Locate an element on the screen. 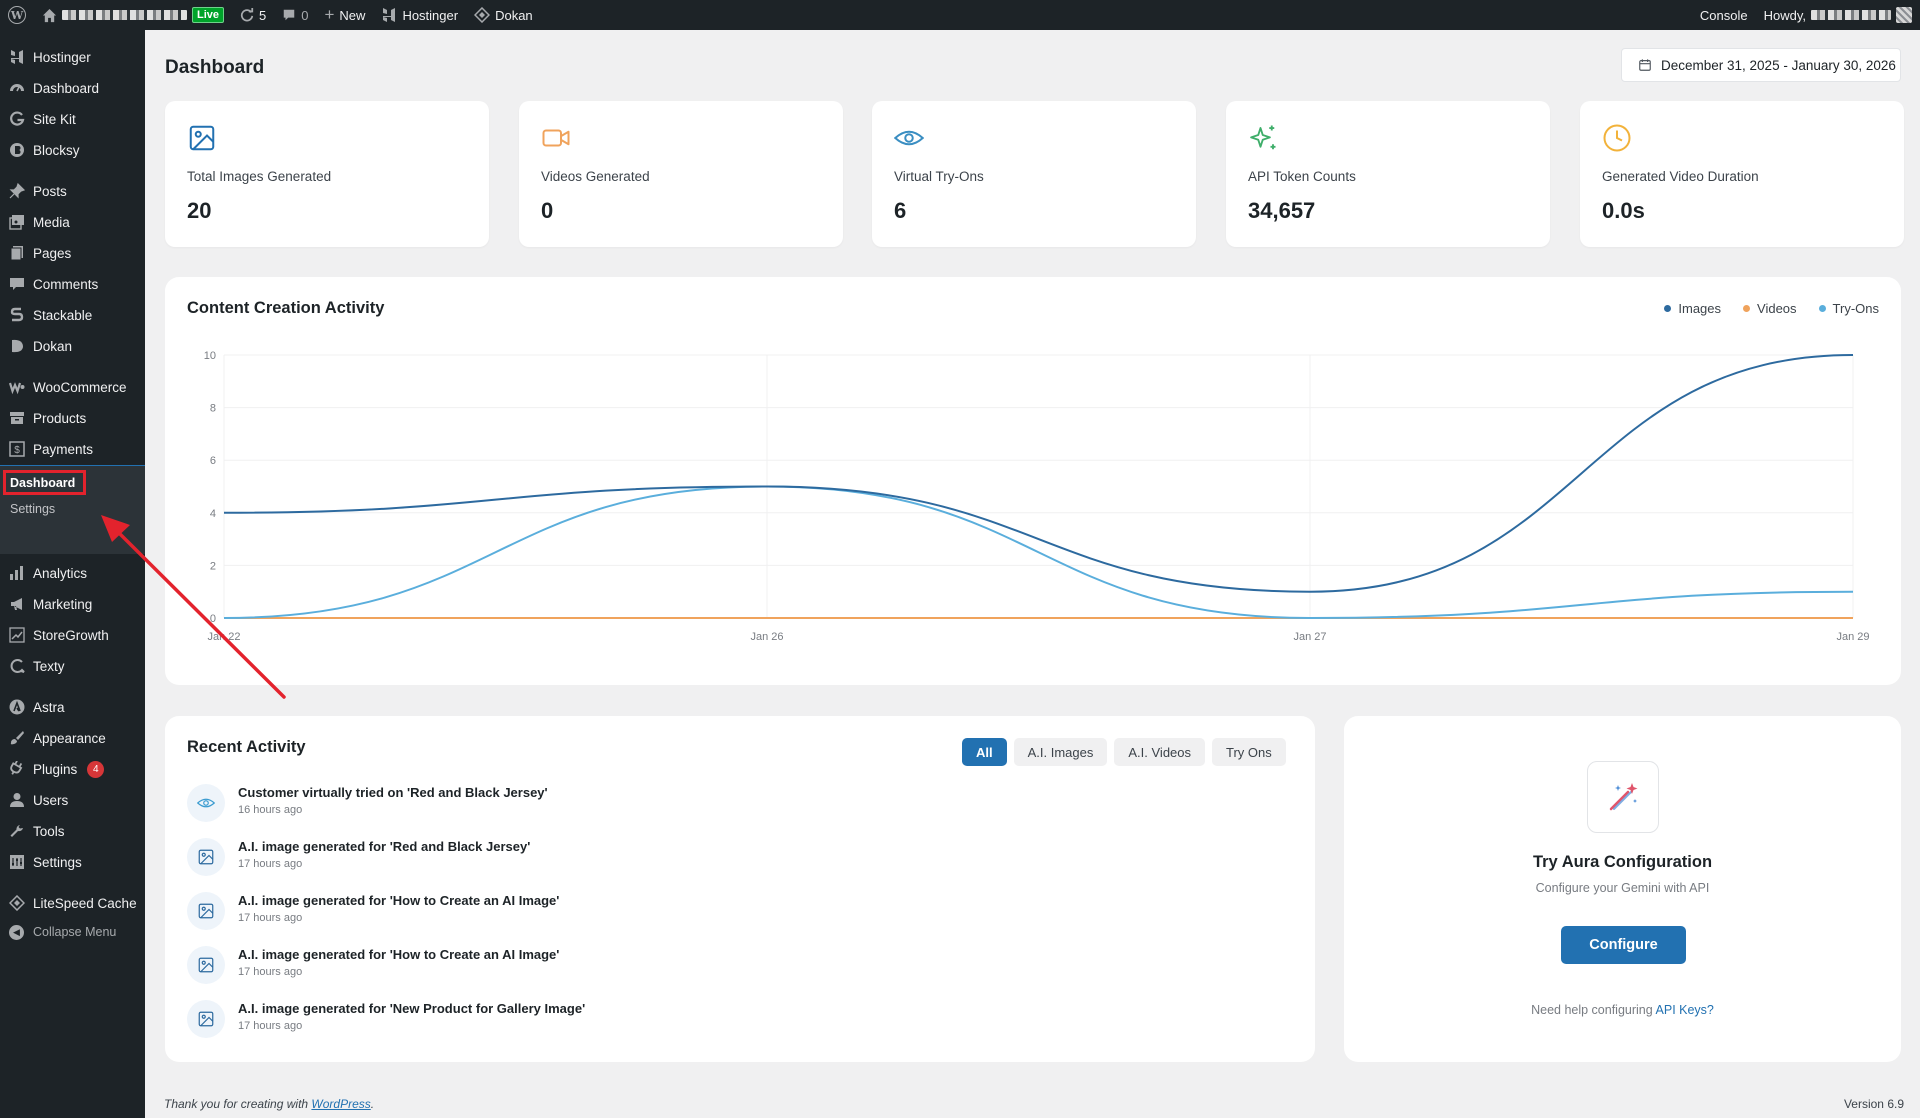  sidebar-item-hostinger: Hostinger is located at coordinates (72, 57).